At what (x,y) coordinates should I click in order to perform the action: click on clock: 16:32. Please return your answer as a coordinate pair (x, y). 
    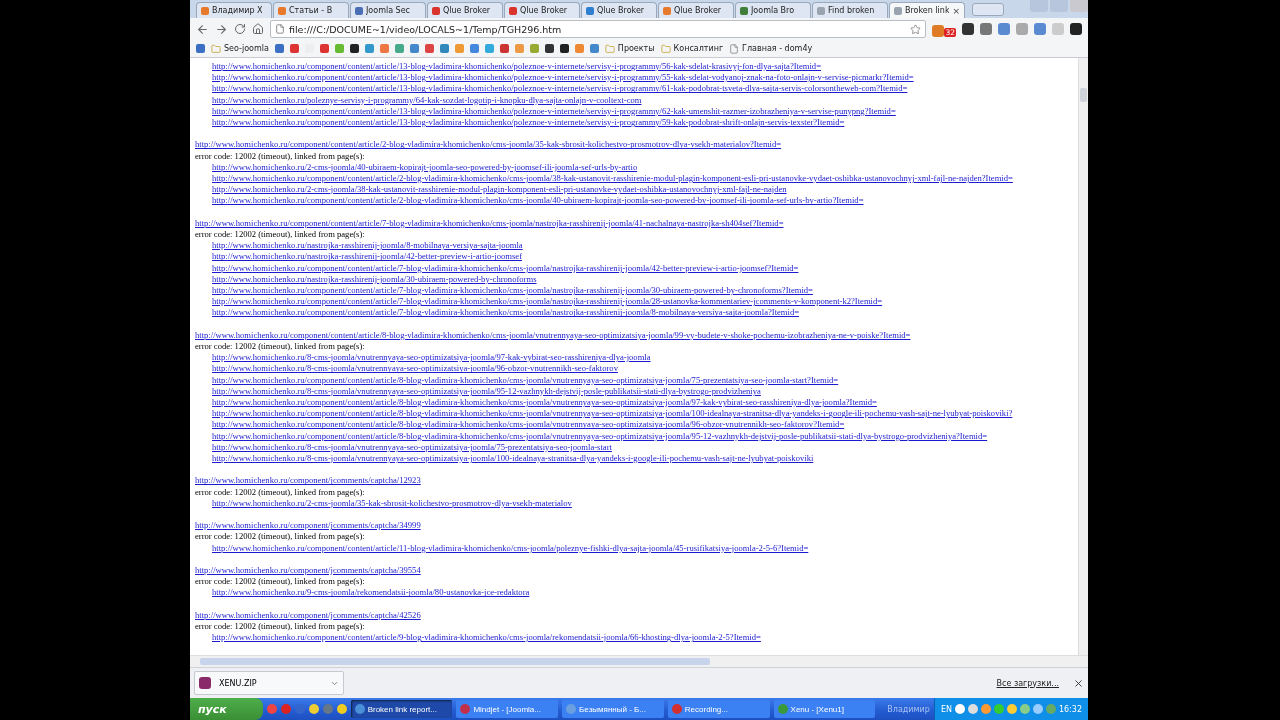
    Looking at the image, I should click on (1070, 709).